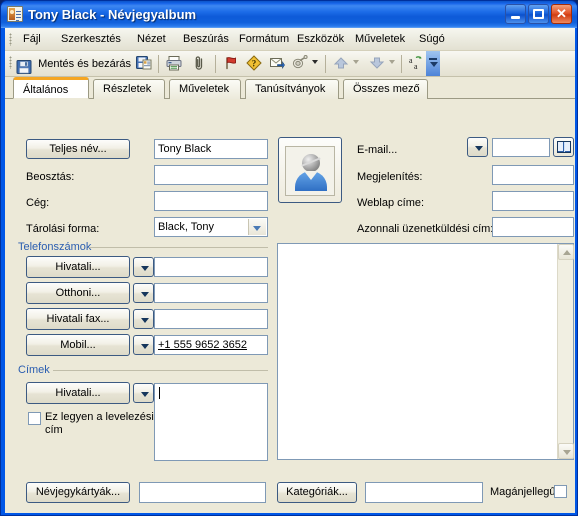  I want to click on mailing-address-checkbox, so click(34, 418).